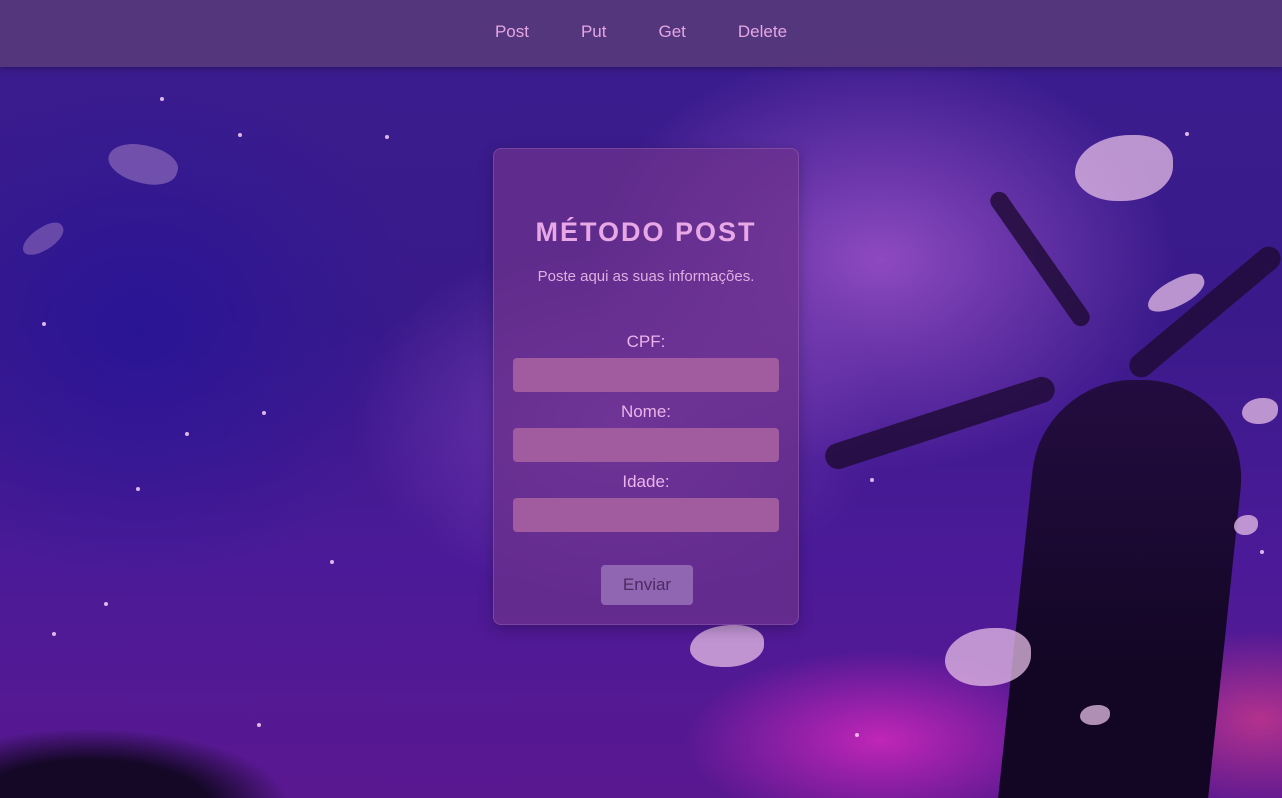  I want to click on cpf-input, so click(646, 375).